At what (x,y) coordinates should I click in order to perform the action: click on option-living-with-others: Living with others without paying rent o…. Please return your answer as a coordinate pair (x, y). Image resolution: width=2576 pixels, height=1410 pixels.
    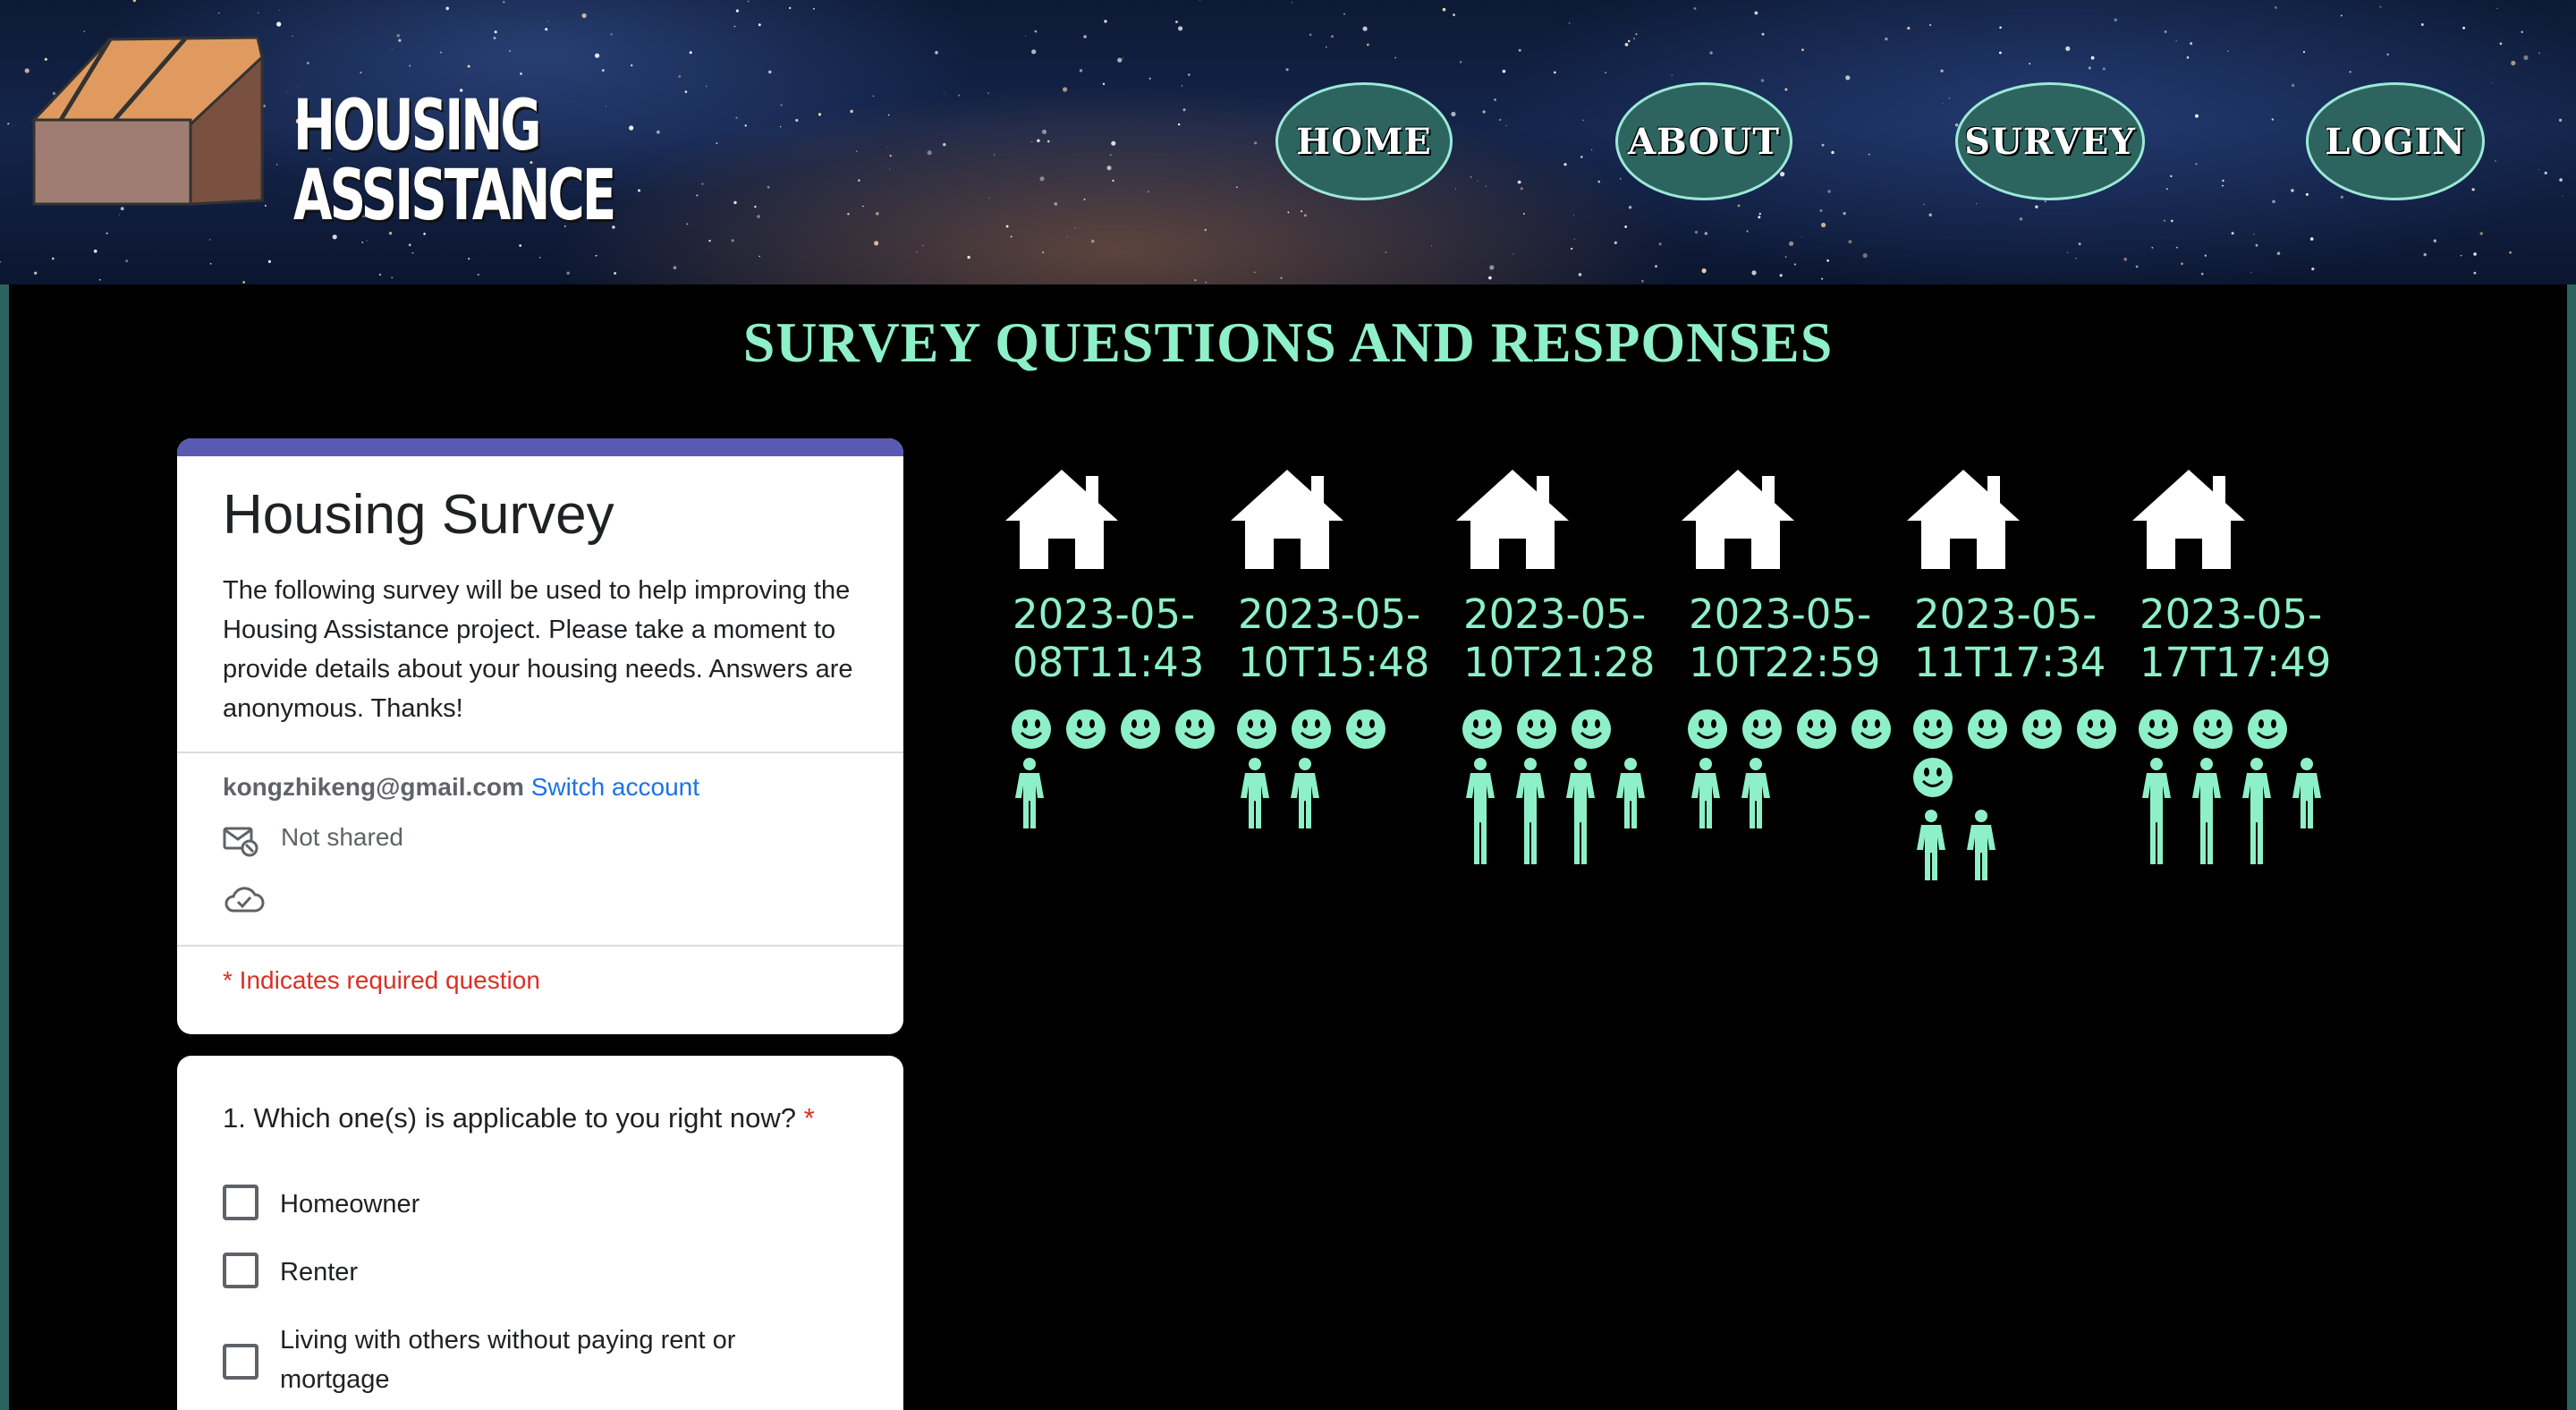
    Looking at the image, I should click on (502, 1360).